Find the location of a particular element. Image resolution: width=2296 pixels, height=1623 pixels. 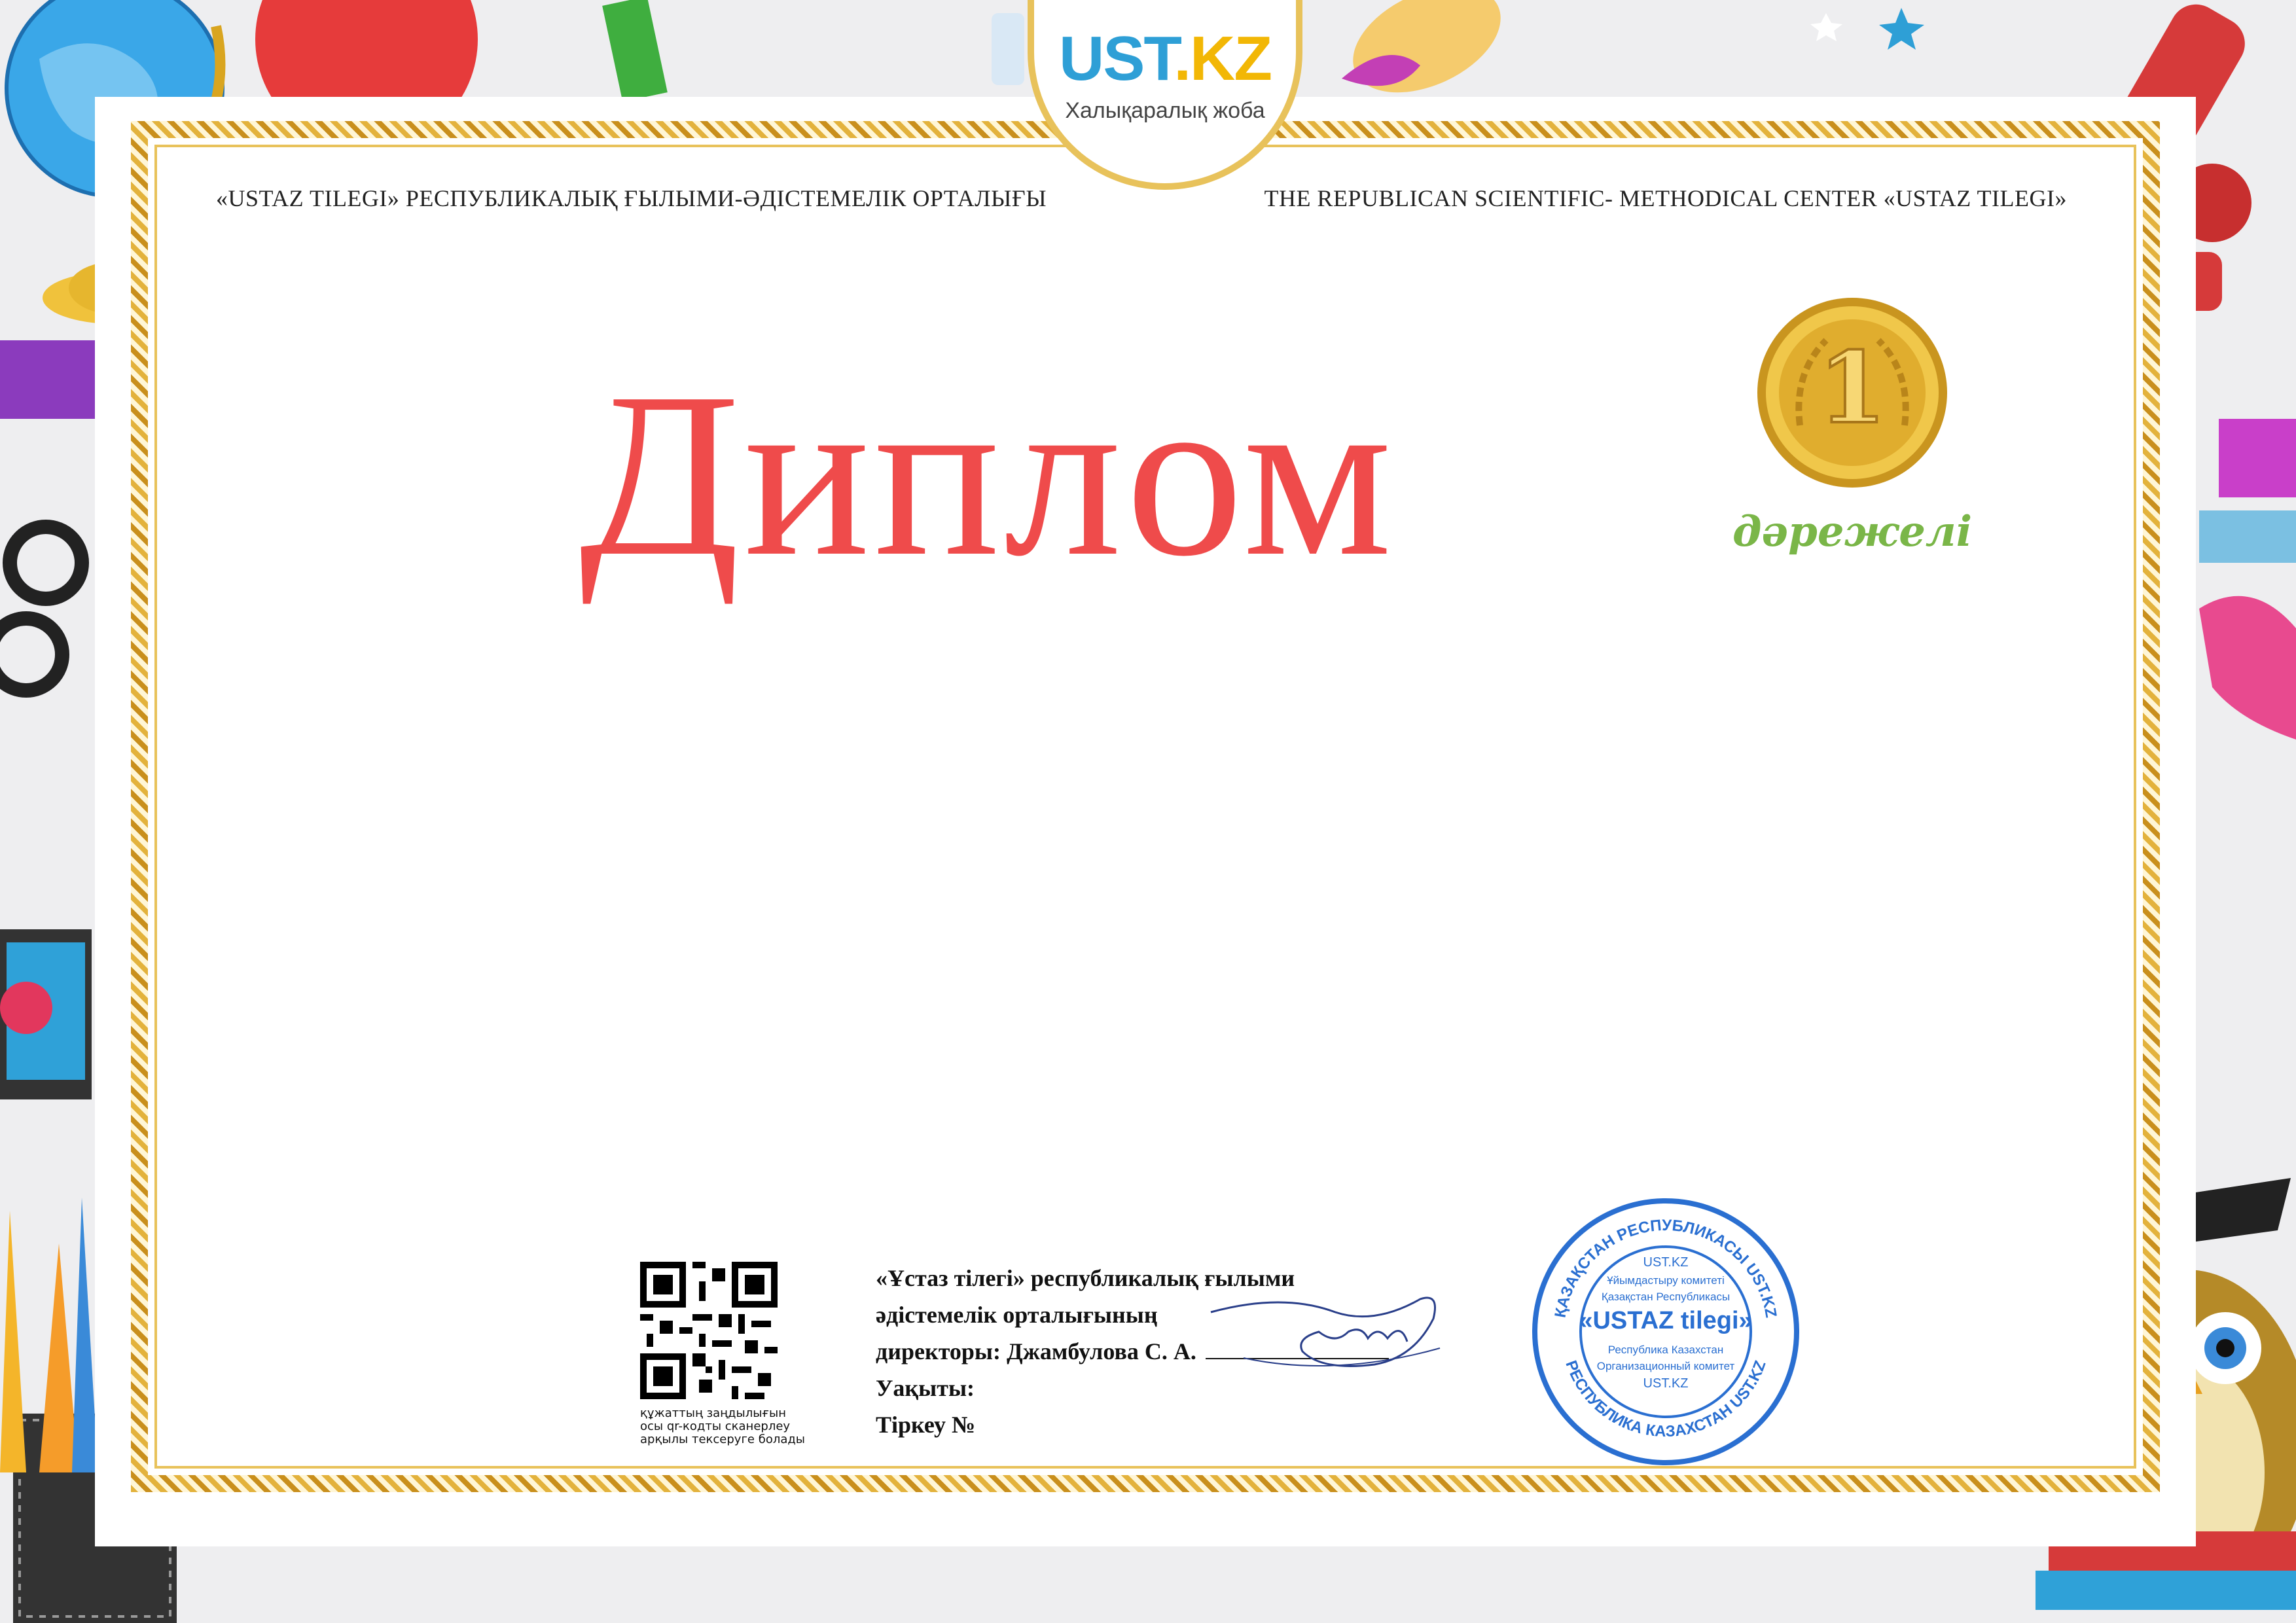

brand-logo: UST.KZ is located at coordinates (1165, 59).